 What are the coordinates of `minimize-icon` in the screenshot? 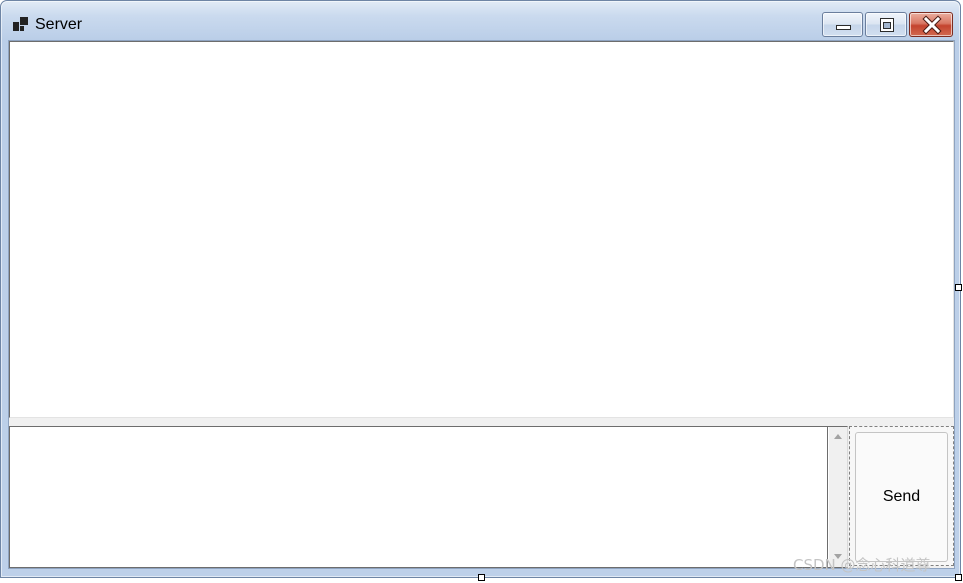 It's located at (843, 27).